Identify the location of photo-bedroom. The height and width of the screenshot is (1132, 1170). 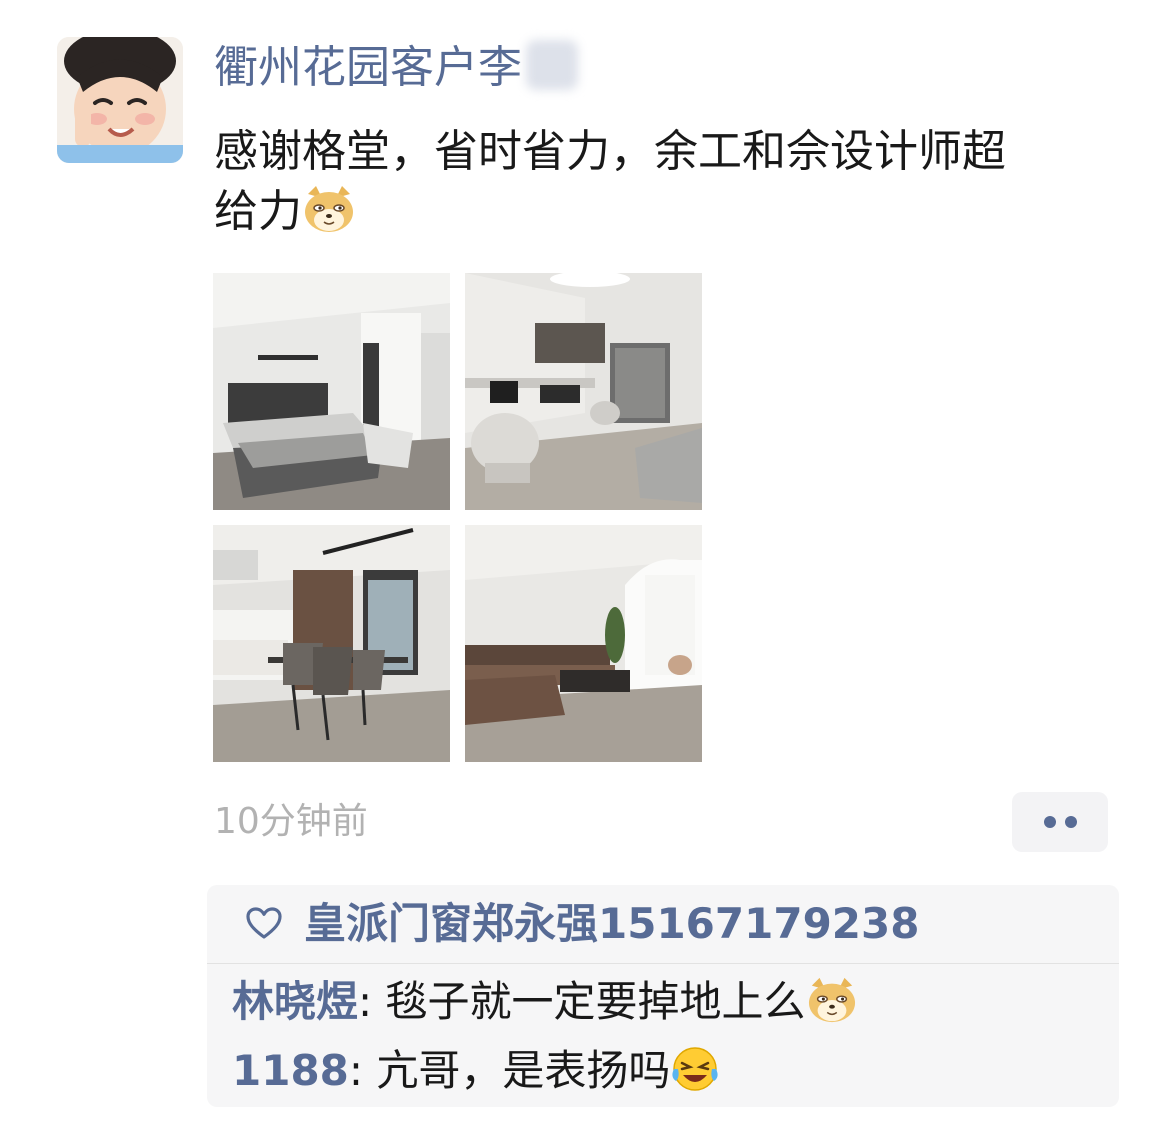
(331, 391).